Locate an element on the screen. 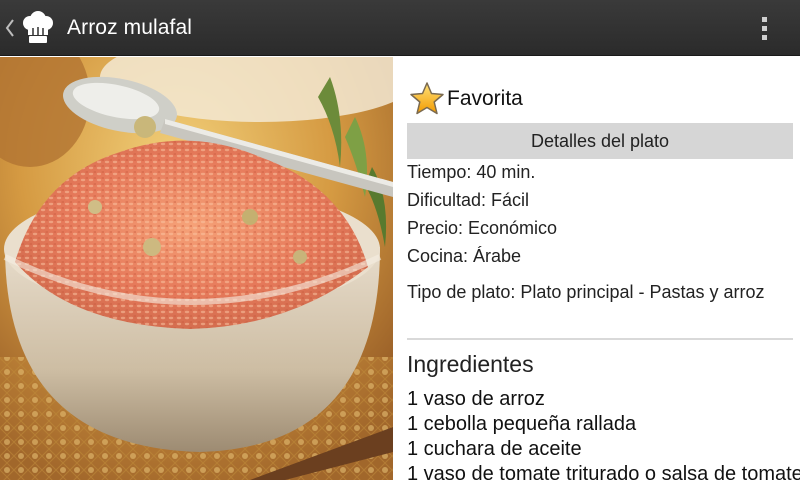 This screenshot has width=800, height=480. list-item: 1 cebolla pequeña rallada is located at coordinates (522, 424).